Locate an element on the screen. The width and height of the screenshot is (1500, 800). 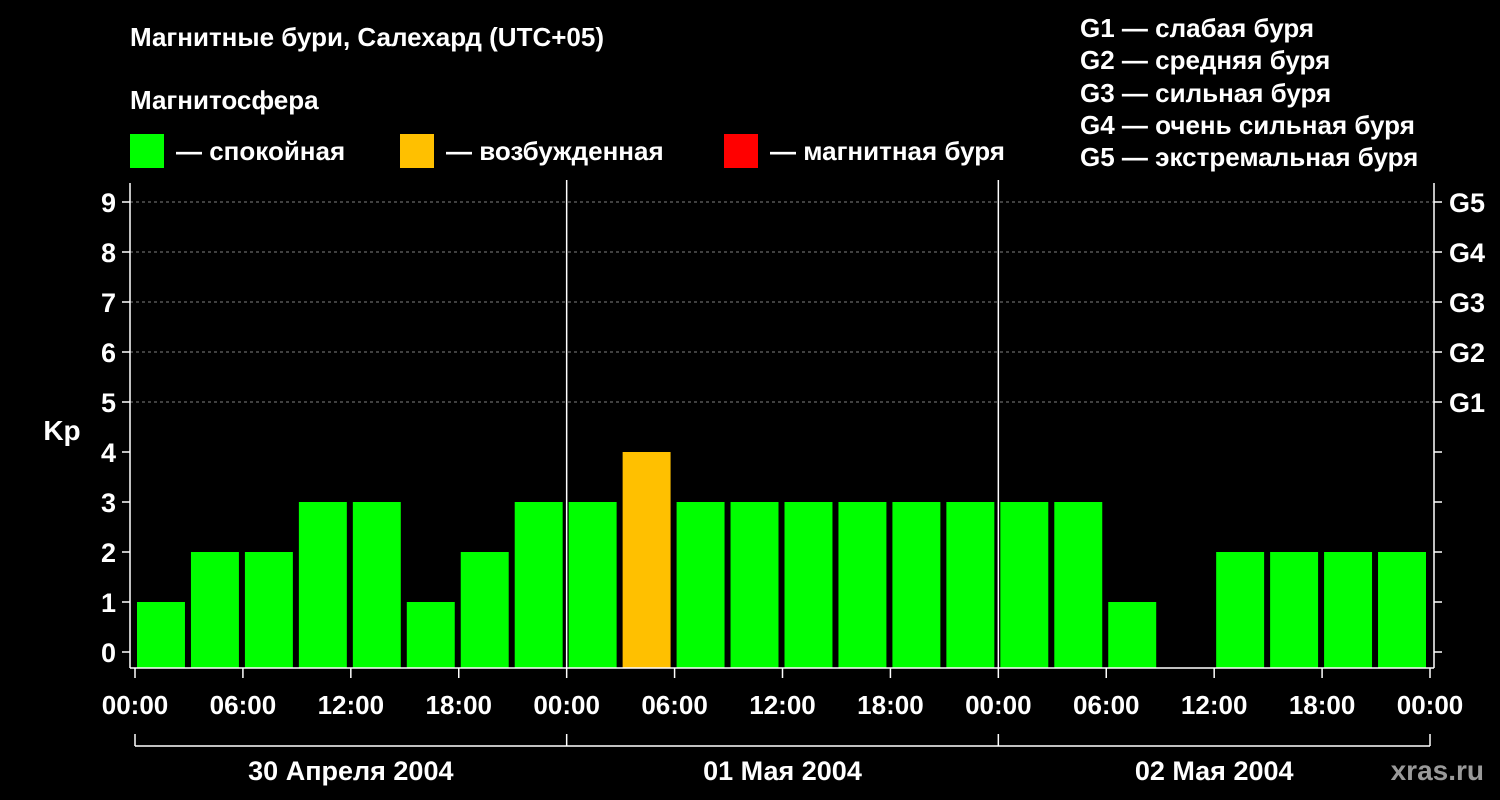
g-scale-label: G4 is located at coordinates (1467, 253).